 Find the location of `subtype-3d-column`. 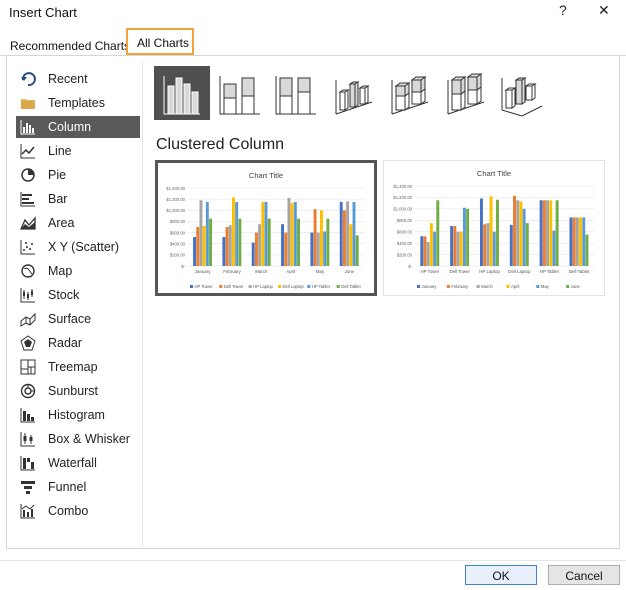

subtype-3d-column is located at coordinates (522, 93).